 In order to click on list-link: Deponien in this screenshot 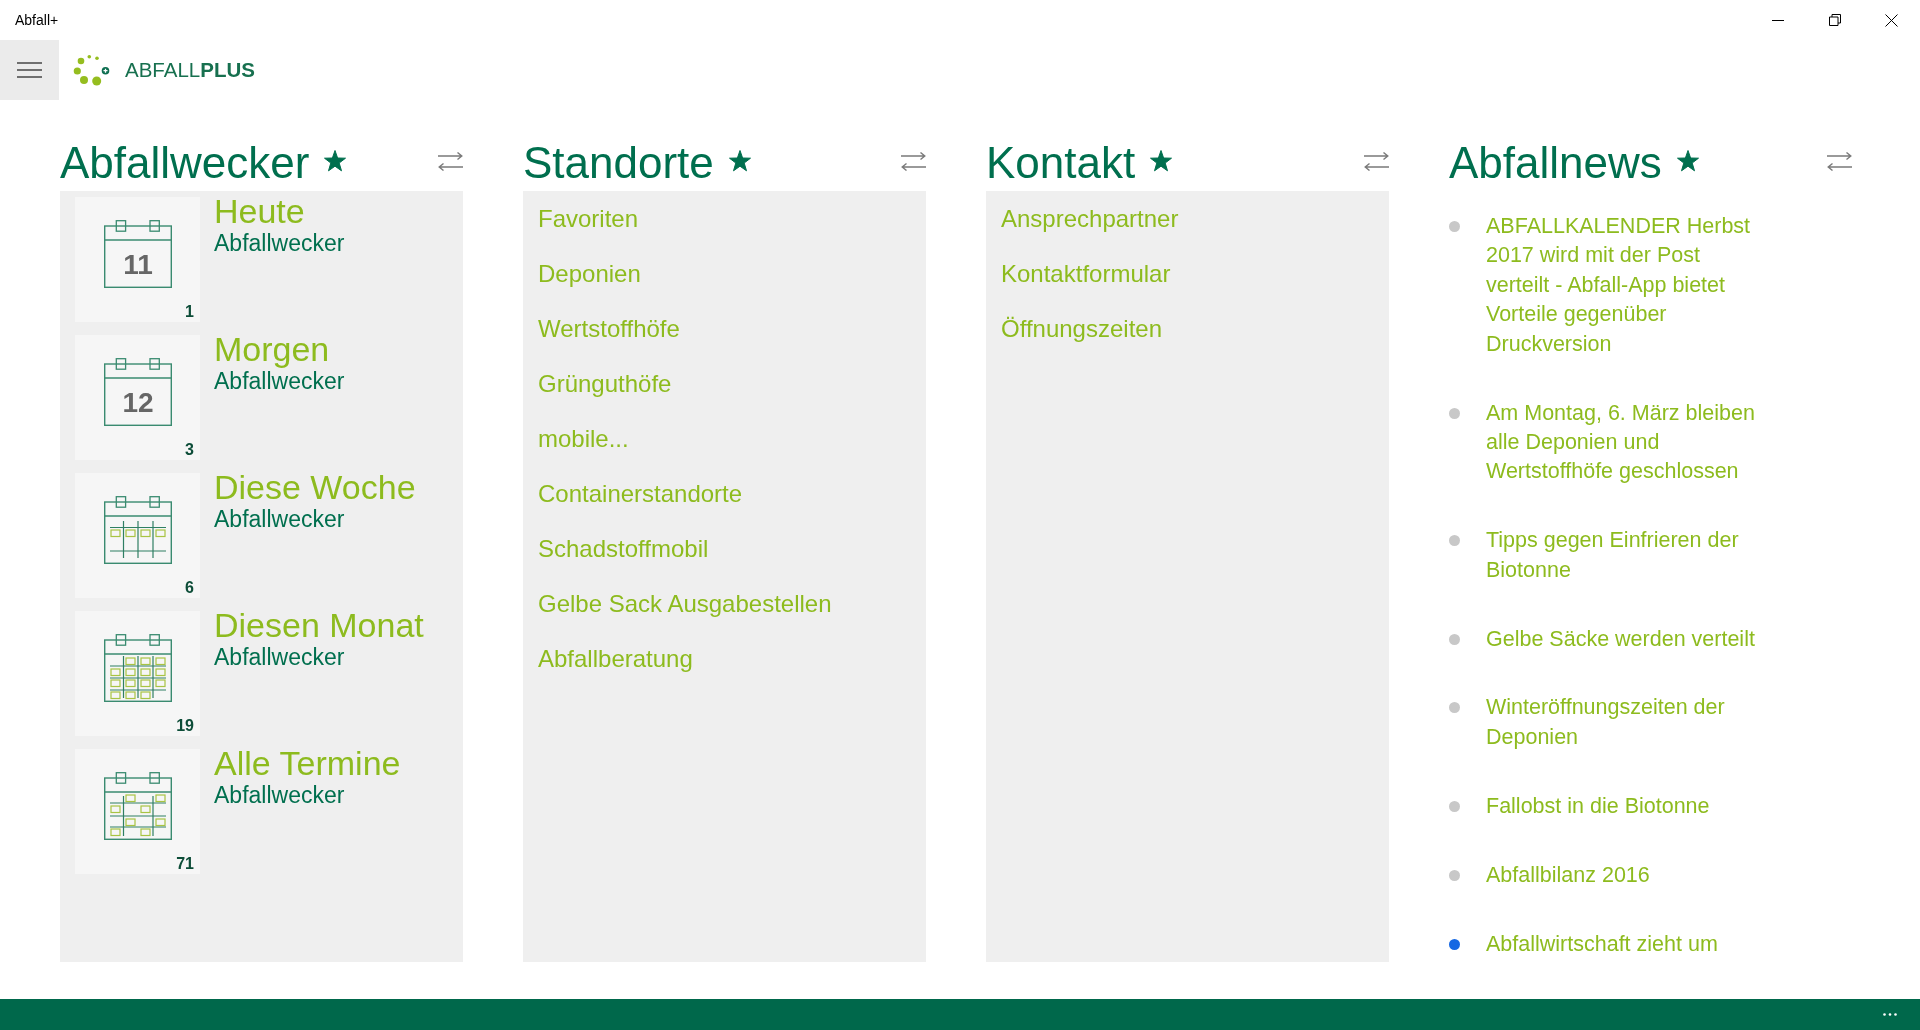, I will do `click(589, 273)`.